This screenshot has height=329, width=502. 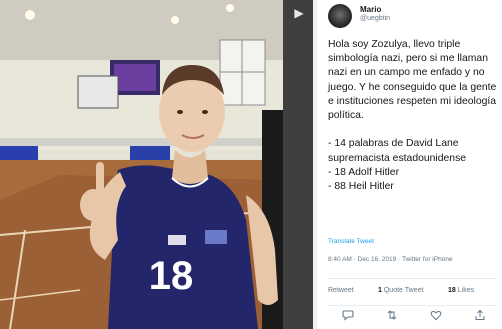 What do you see at coordinates (375, 18) in the screenshot?
I see `author-handle: @uegbtin` at bounding box center [375, 18].